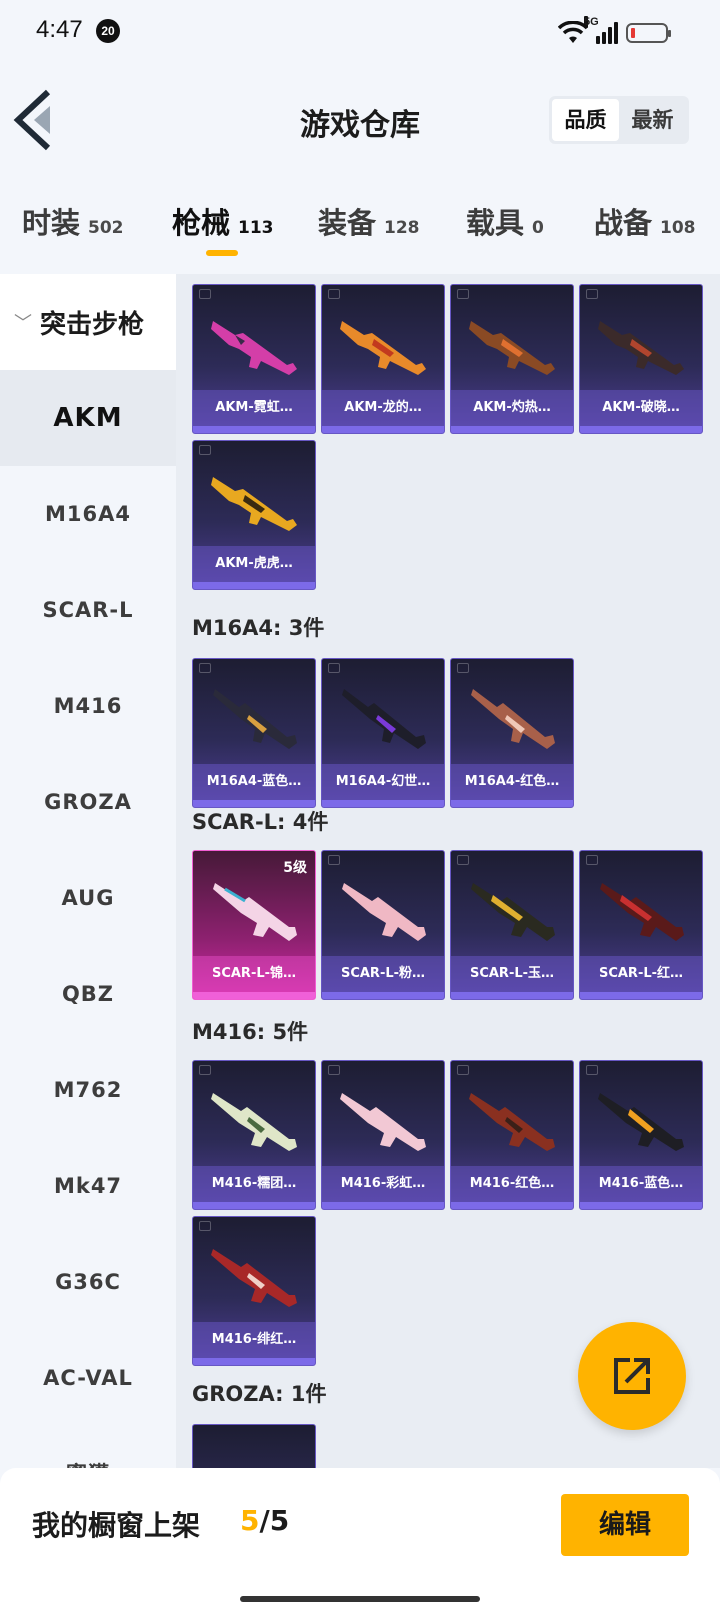 The height and width of the screenshot is (1612, 720). I want to click on tab-supplies: 战备 108, so click(645, 225).